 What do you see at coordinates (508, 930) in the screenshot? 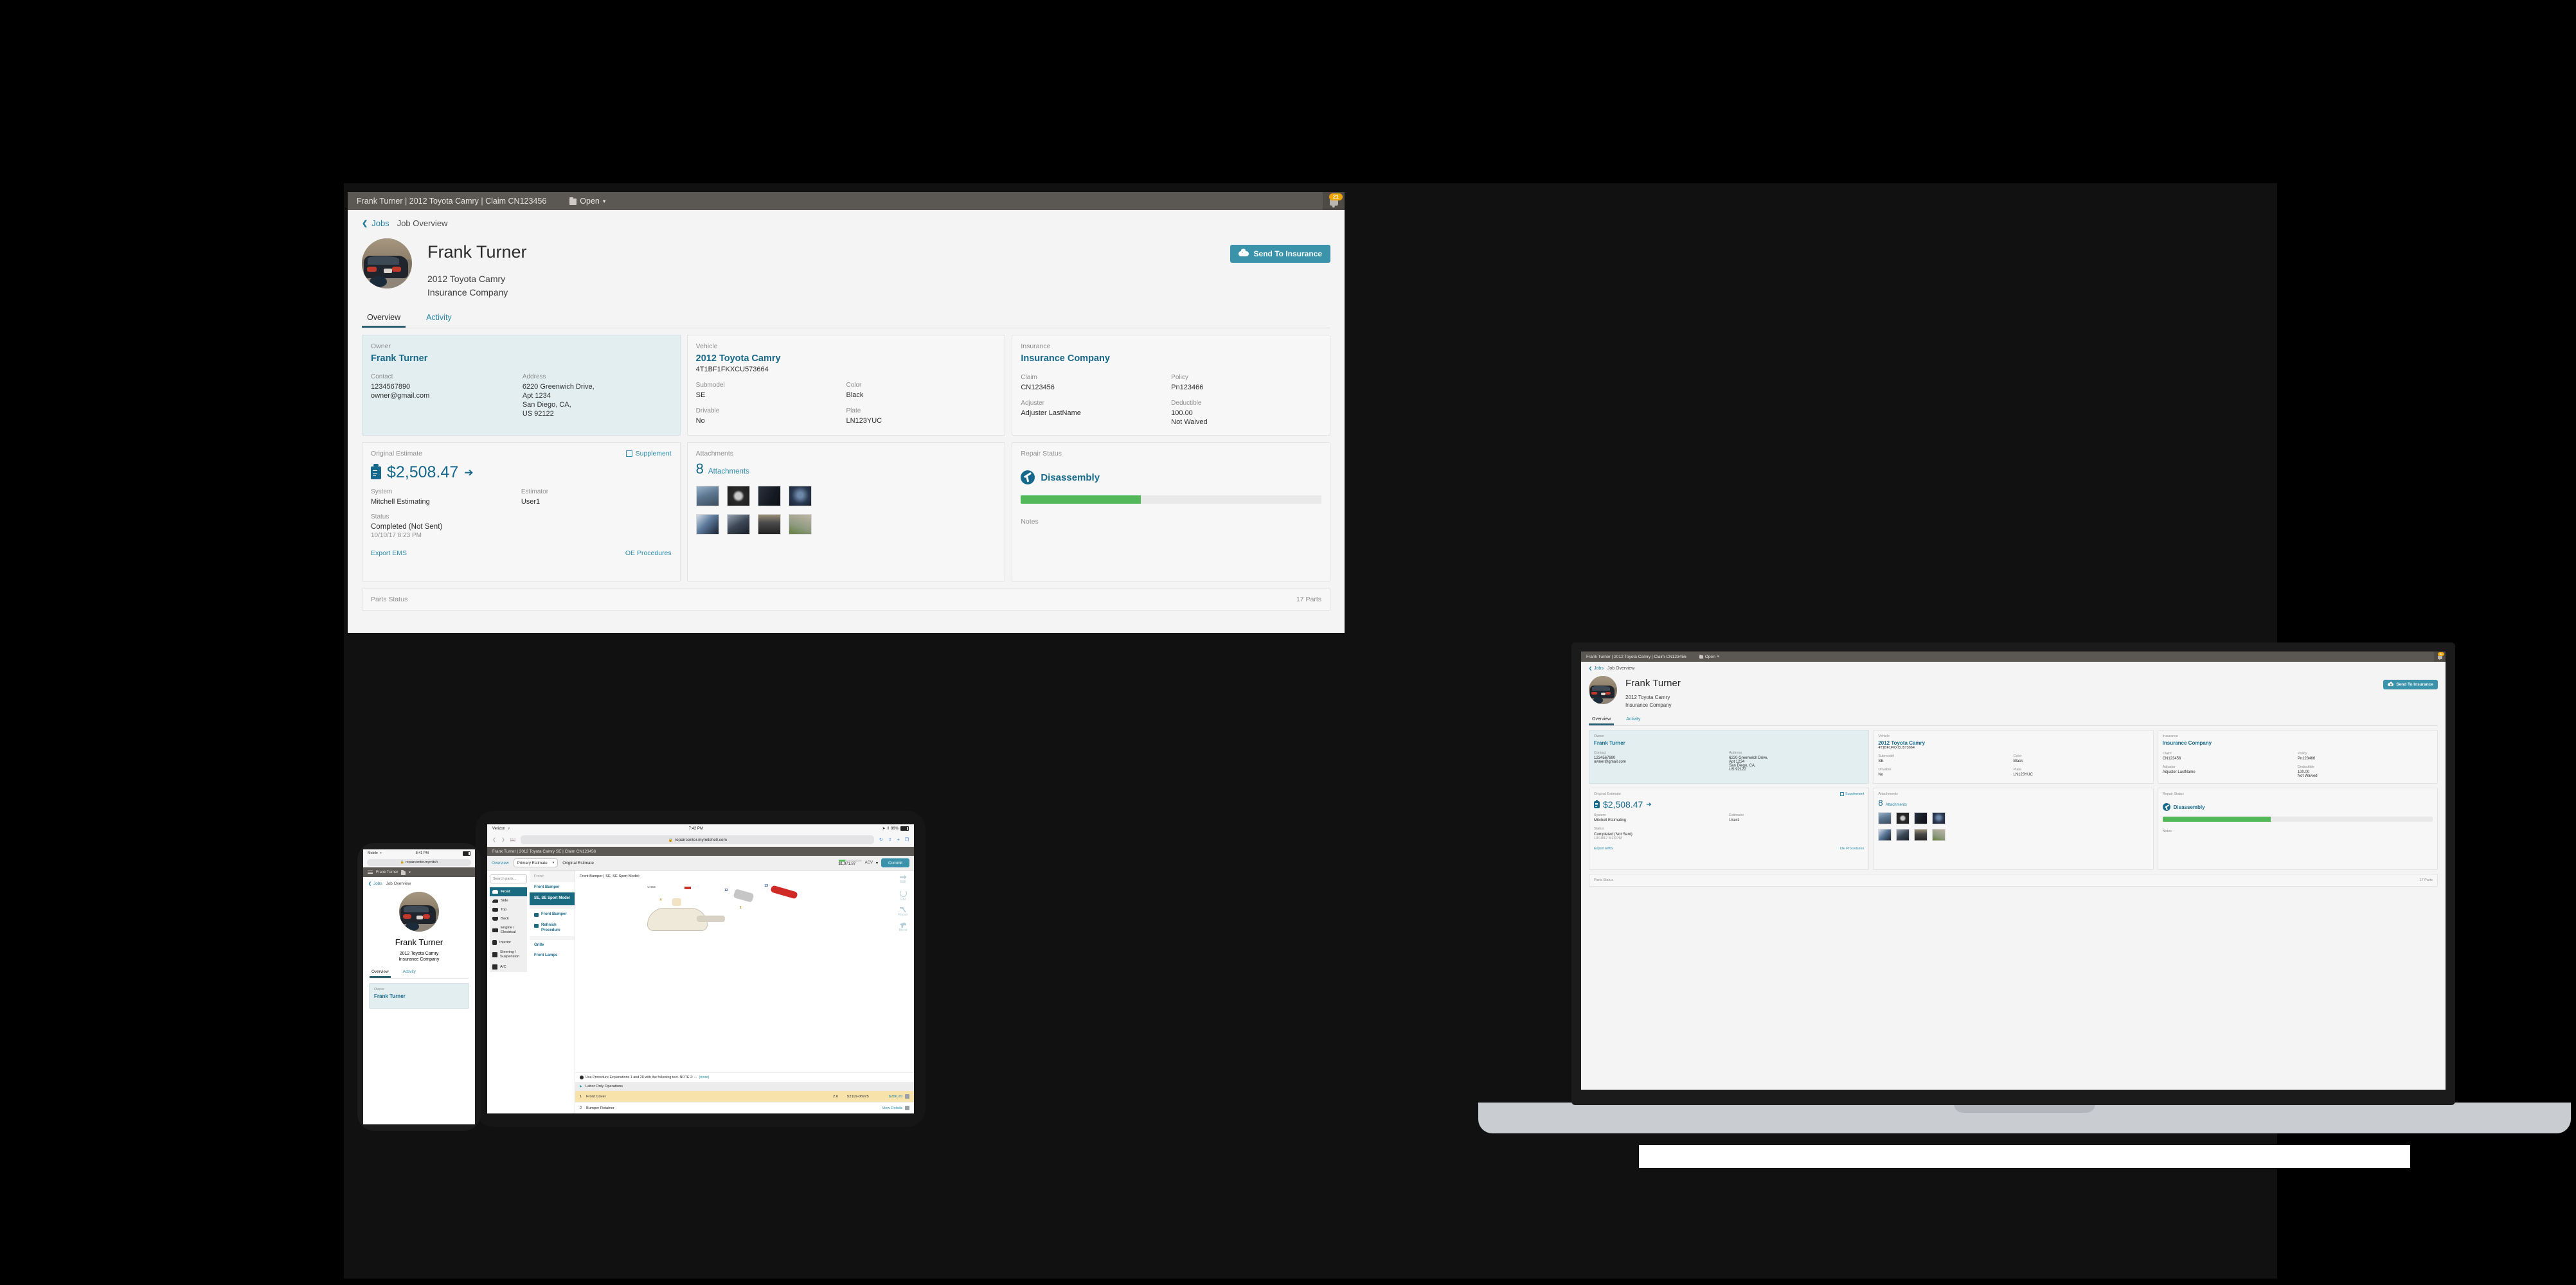
I see `sidebar-item-engine-electrical: Engine / Electrical` at bounding box center [508, 930].